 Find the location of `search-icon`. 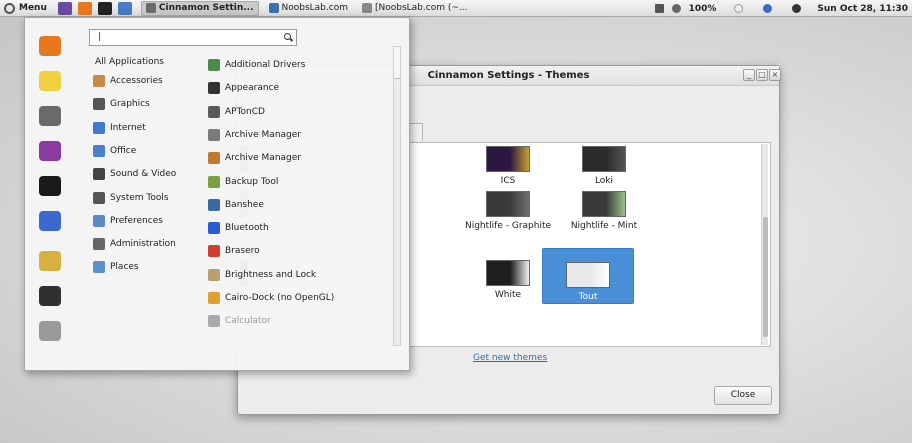

search-icon is located at coordinates (287, 36).